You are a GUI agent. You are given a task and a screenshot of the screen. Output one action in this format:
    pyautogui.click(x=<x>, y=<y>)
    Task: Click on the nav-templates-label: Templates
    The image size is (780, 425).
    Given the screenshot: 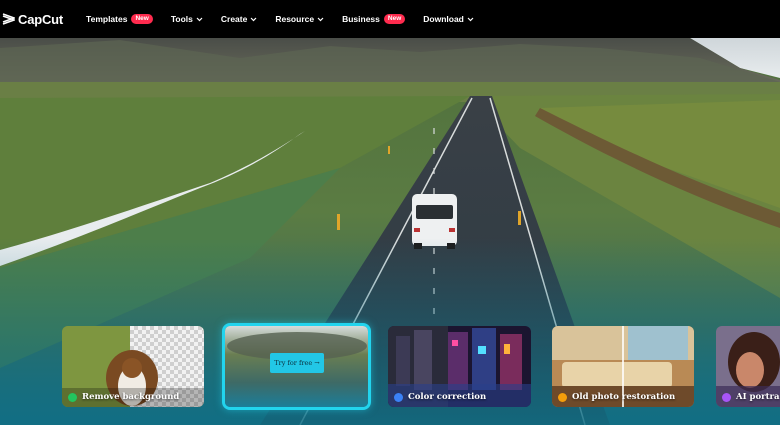 What is the action you would take?
    pyautogui.click(x=107, y=19)
    